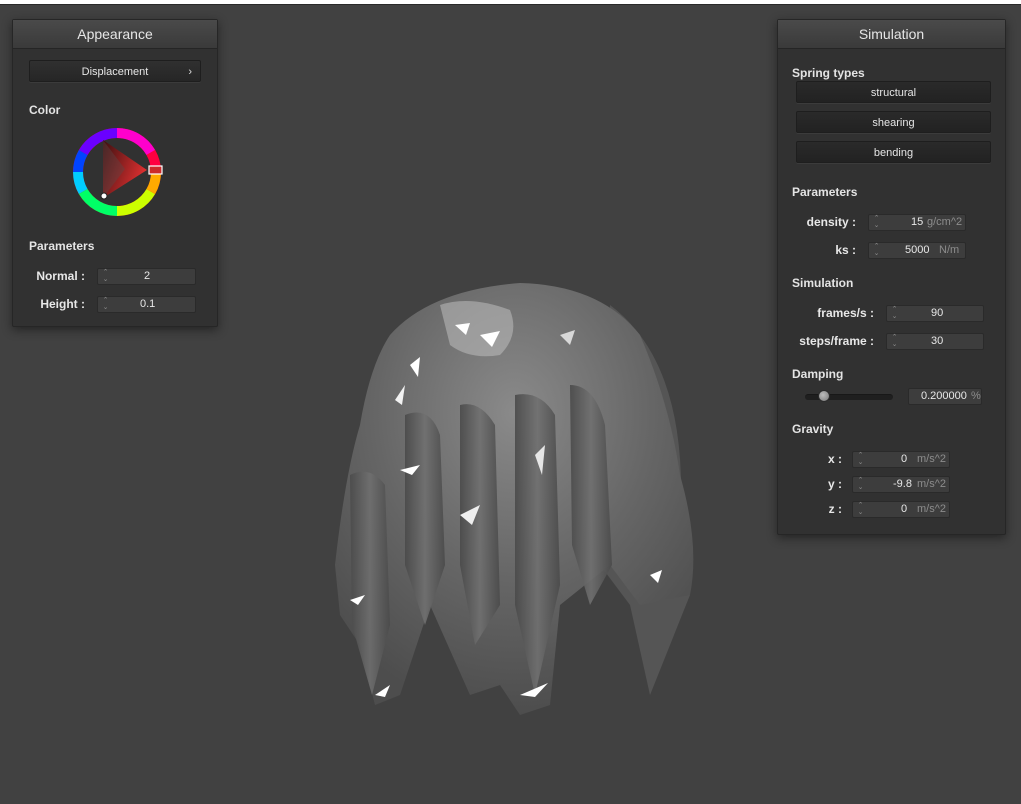 This screenshot has width=1021, height=804. Describe the element at coordinates (146, 276) in the screenshot. I see `normal-input: ⌃ ⌄ 2` at that location.